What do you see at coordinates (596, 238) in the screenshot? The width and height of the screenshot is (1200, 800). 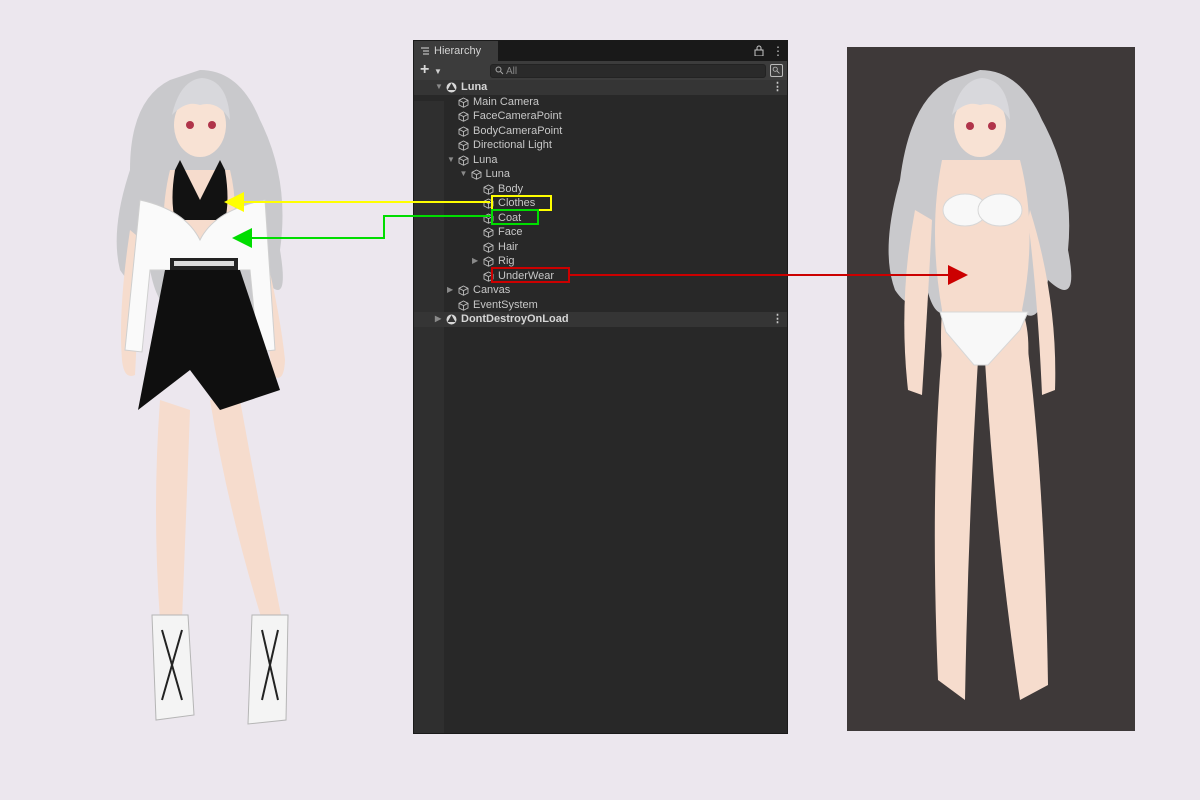 I see `annotation-arrows` at bounding box center [596, 238].